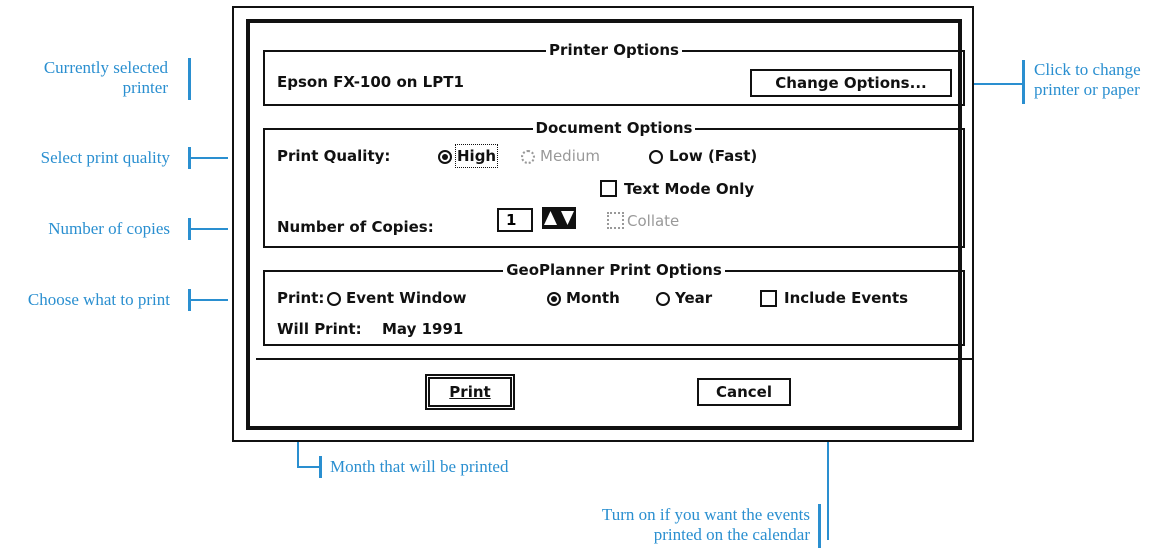 The width and height of the screenshot is (1176, 551). What do you see at coordinates (105, 77) in the screenshot?
I see `annotation-current-printer: Currently selected printer` at bounding box center [105, 77].